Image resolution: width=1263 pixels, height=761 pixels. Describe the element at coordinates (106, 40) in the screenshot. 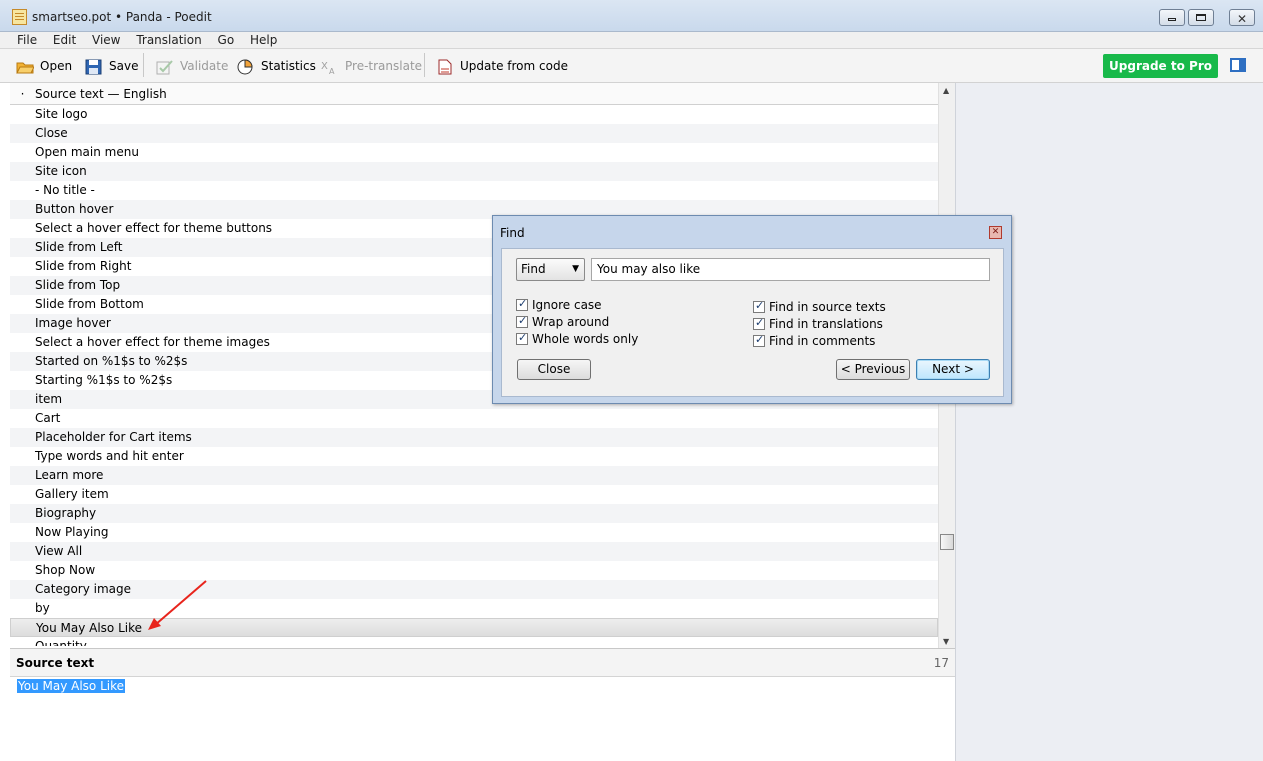

I see `menu-view: View` at that location.